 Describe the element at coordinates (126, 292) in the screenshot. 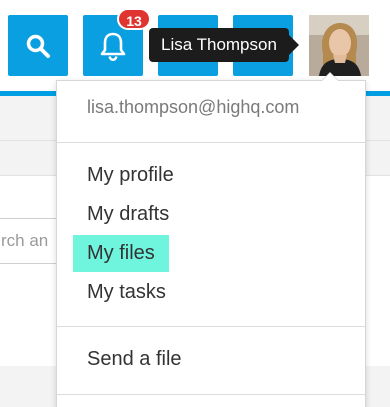

I see `menu-item-my-tasks: My tasks` at that location.